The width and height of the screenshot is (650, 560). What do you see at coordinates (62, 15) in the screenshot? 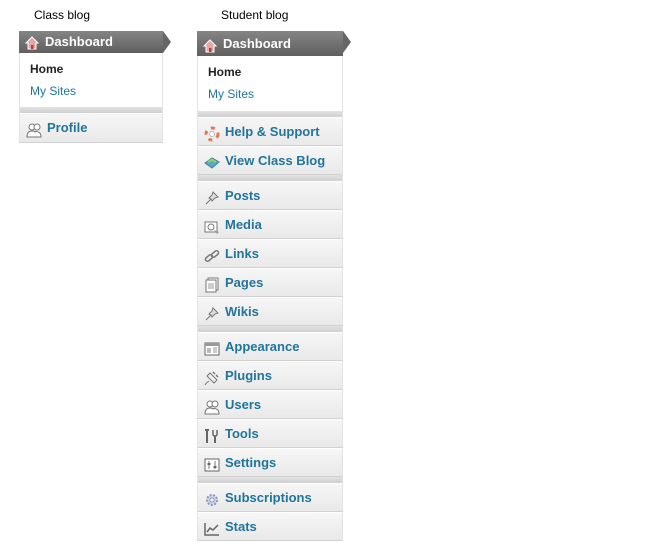
I see `class-blog-caption: Class blog` at bounding box center [62, 15].